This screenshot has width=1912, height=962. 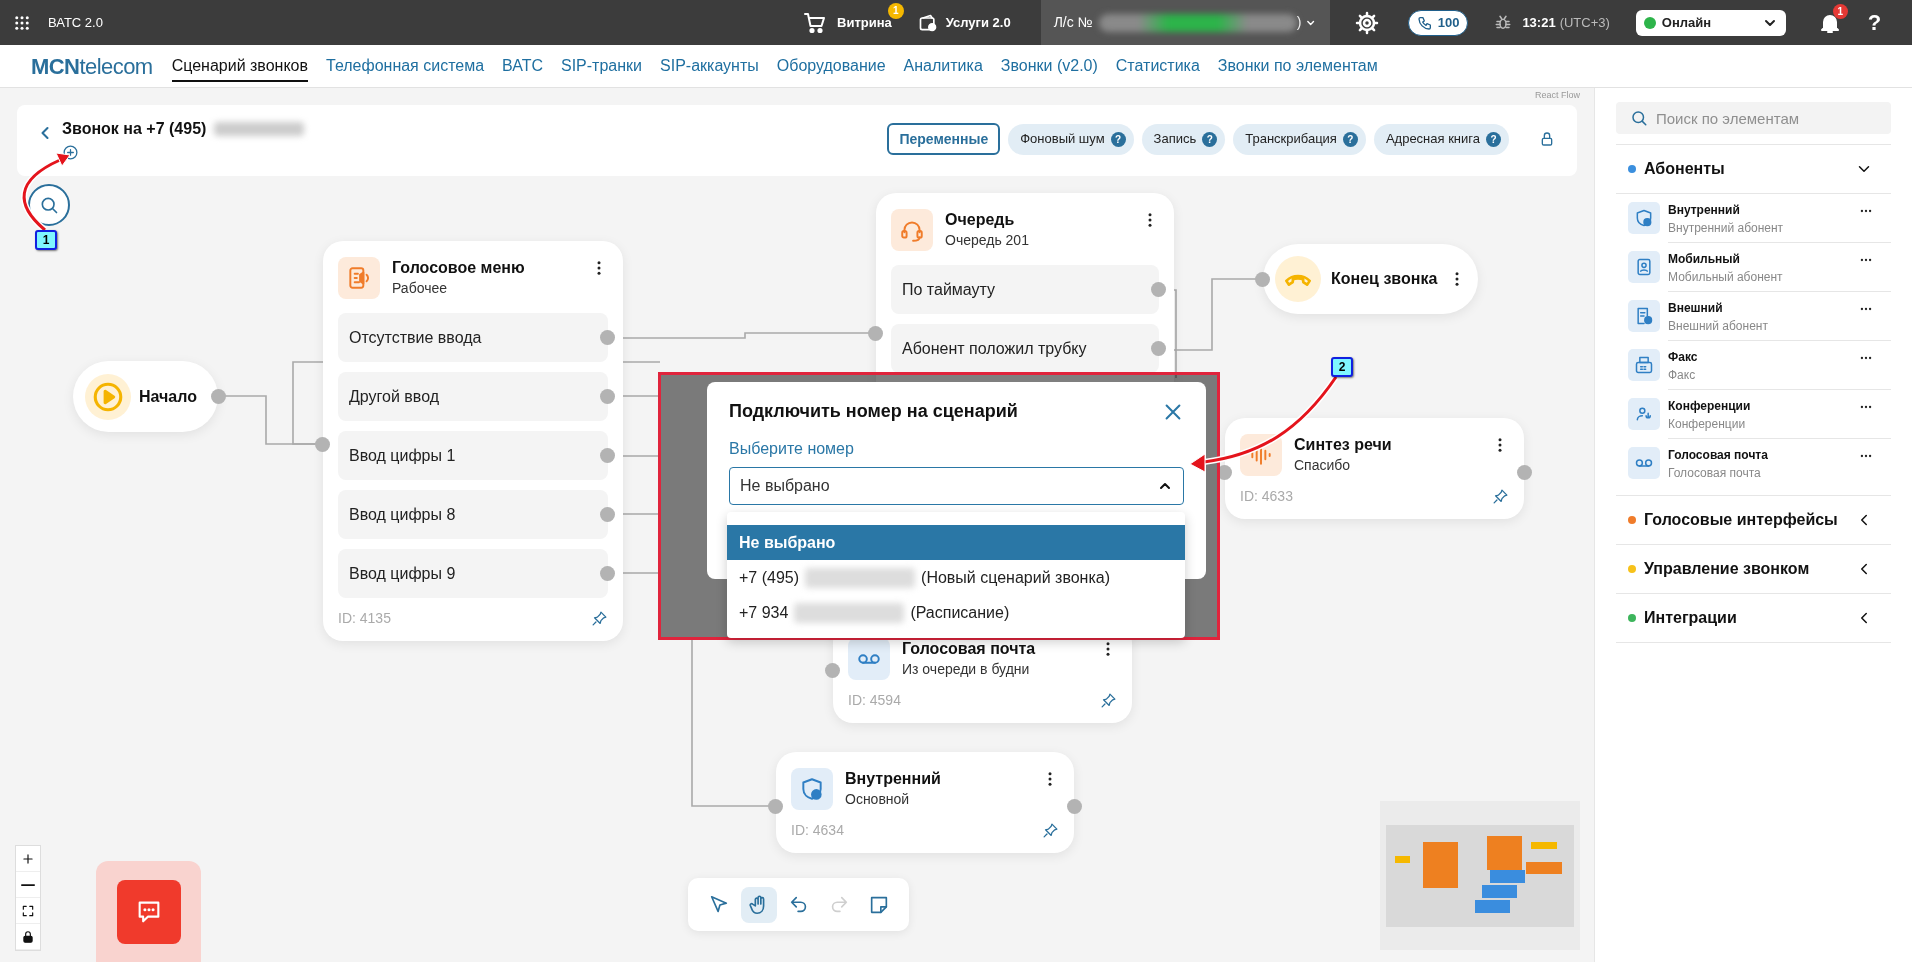 I want to click on lock-icon, so click(x=1547, y=139).